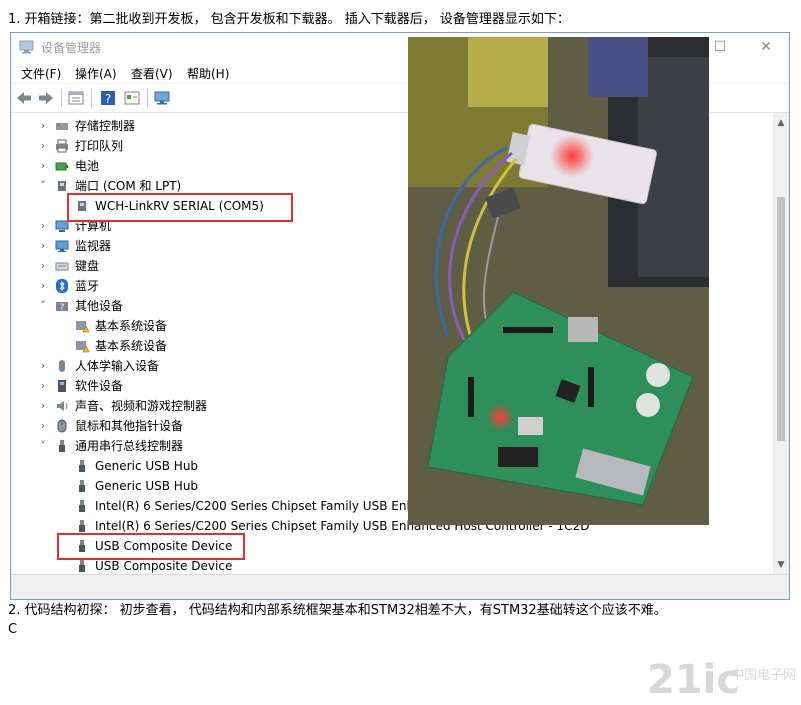  What do you see at coordinates (46, 98) in the screenshot?
I see `forward-arrow-icon` at bounding box center [46, 98].